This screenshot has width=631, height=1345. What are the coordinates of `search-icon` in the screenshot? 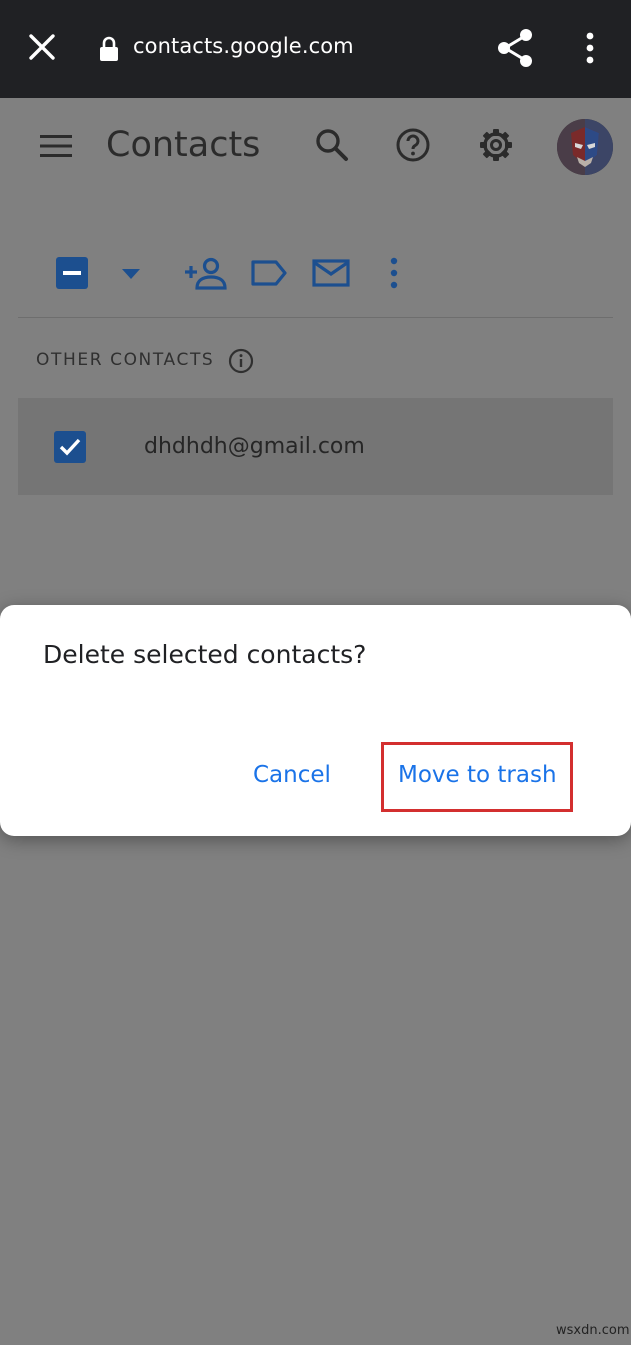 It's located at (332, 145).